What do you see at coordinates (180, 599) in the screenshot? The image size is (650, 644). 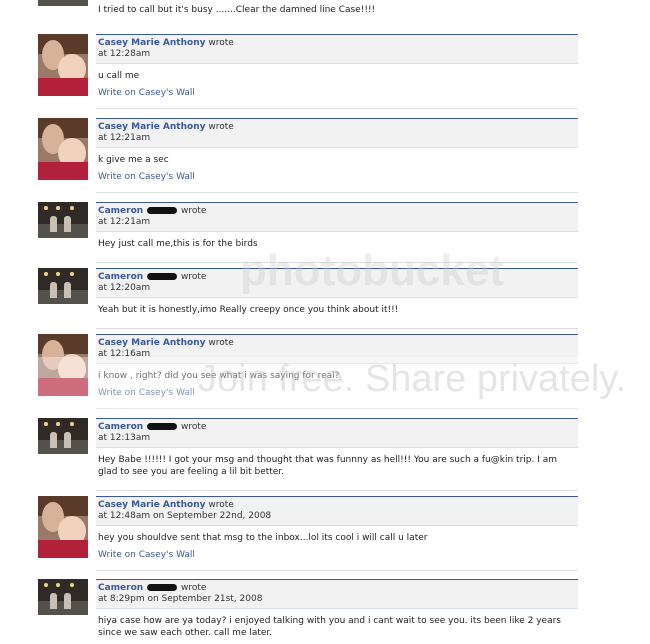 I see `post-timestamp: at 8:29pm on September 21st, 2008` at bounding box center [180, 599].